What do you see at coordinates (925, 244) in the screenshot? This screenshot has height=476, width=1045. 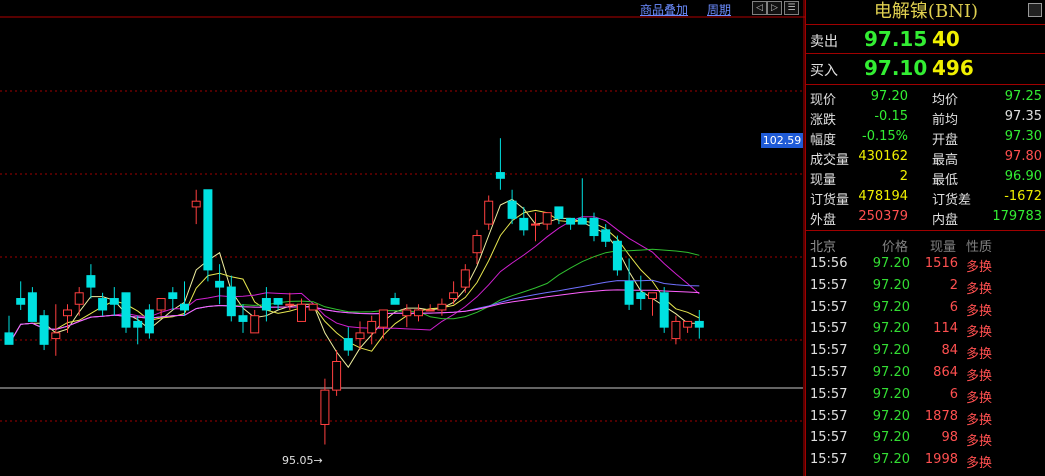 I see `tick-header: 北京 价格 现量 性质` at bounding box center [925, 244].